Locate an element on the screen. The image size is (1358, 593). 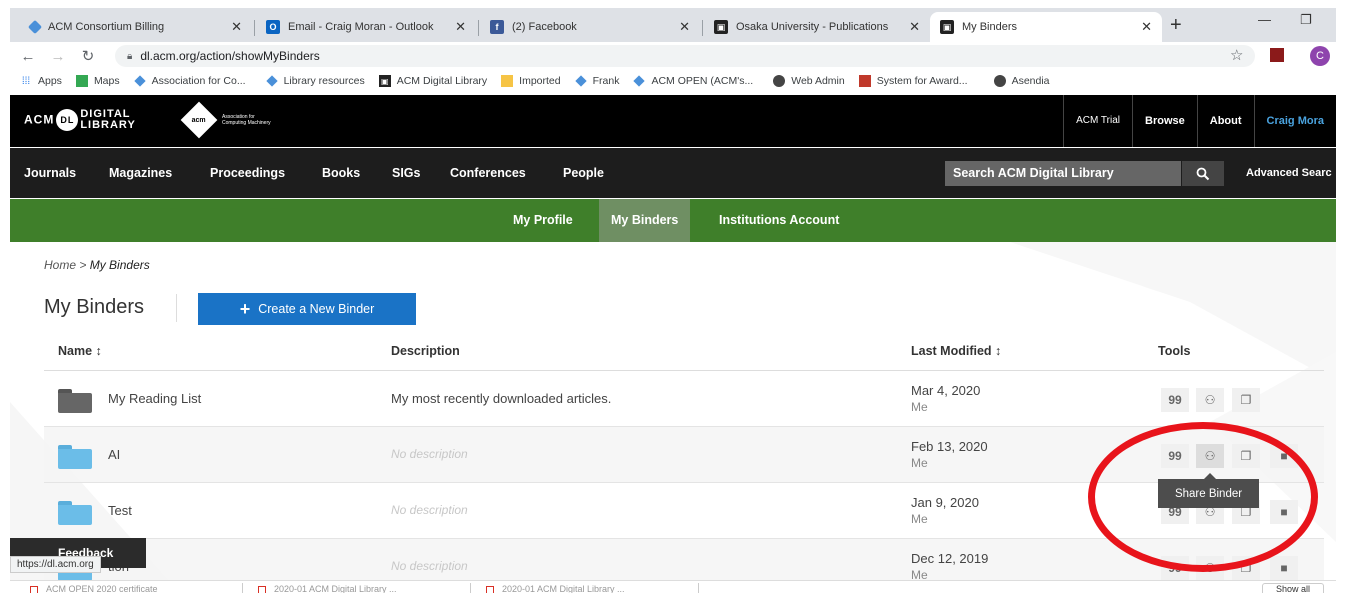
lock-icon: 🔒︎ is located at coordinates (130, 56).